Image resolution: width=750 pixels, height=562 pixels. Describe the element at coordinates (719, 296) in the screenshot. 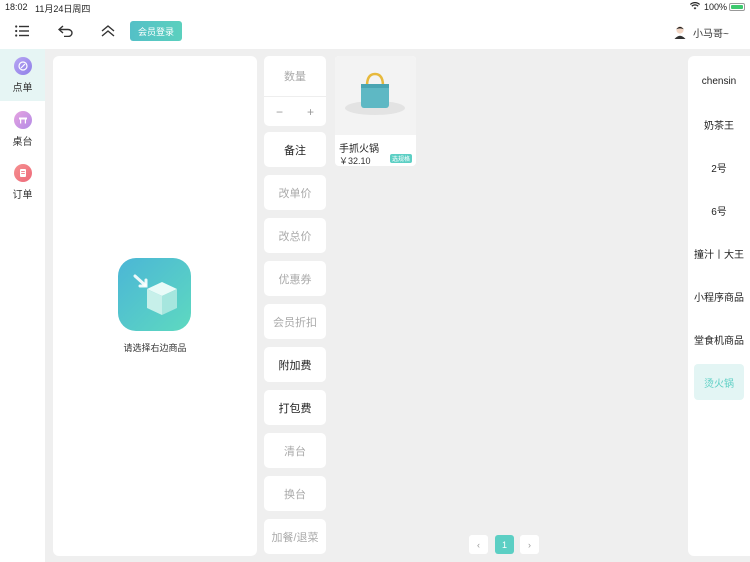

I see `category-item: 小程序商品` at that location.